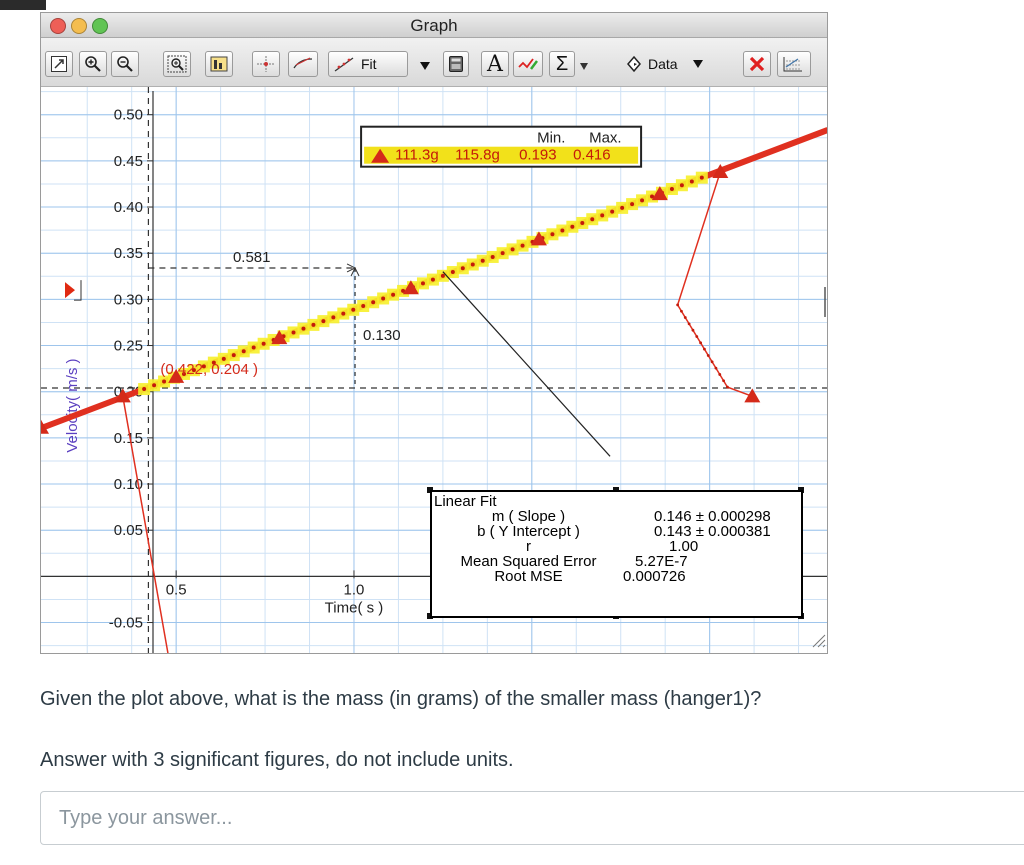  Describe the element at coordinates (551, 138) in the screenshot. I see `stats-min-header: Min.` at that location.